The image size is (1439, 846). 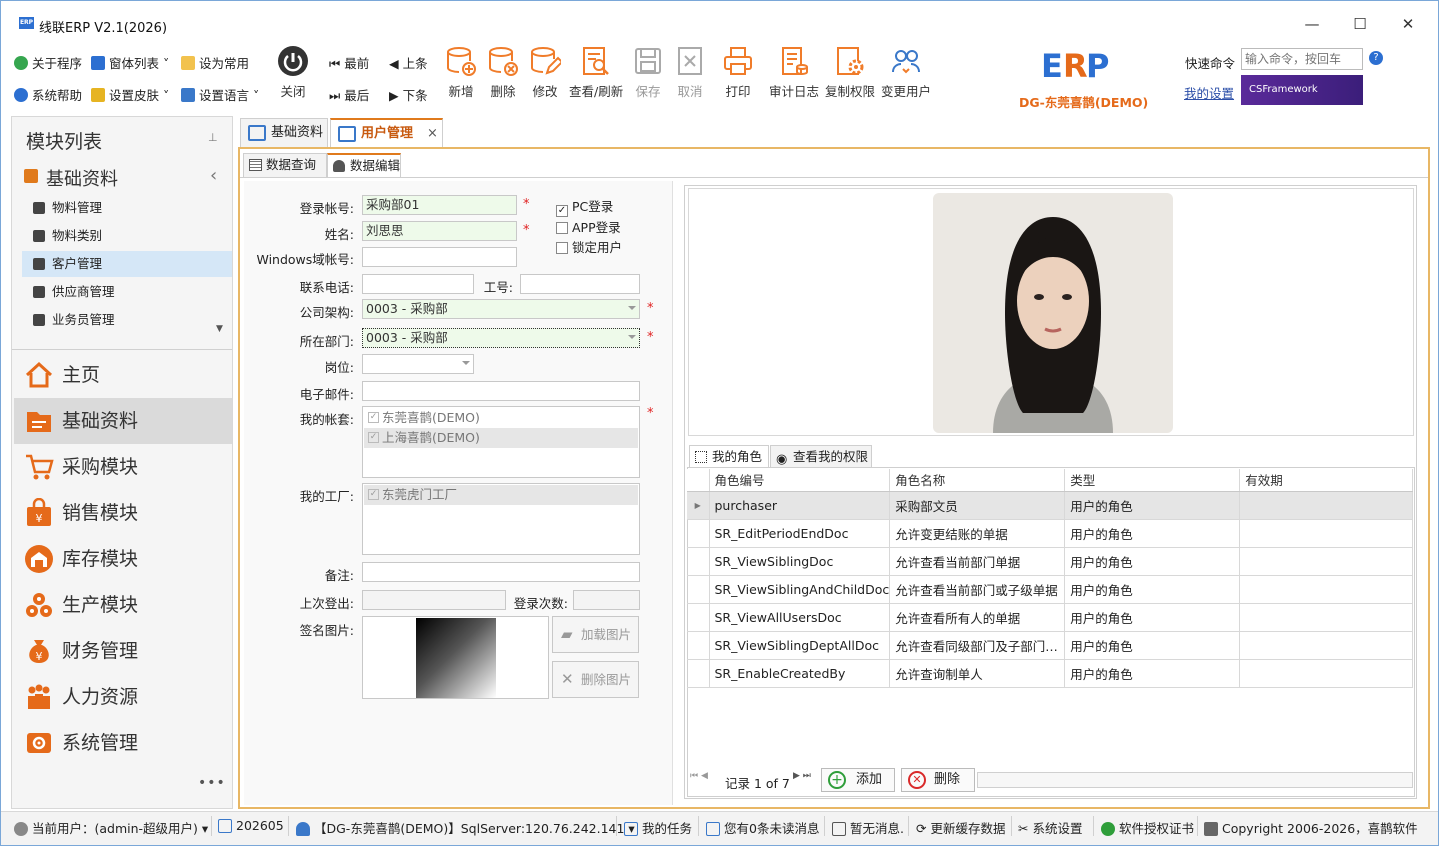 I want to click on delete-role-button: ✕ 删除, so click(x=938, y=780).